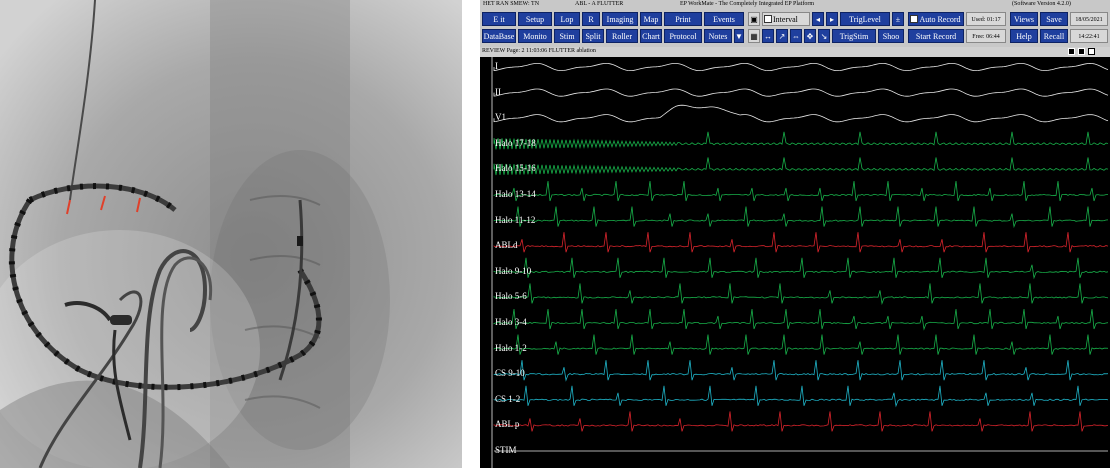  Describe the element at coordinates (515, 194) in the screenshot. I see `channel-label: Halo 13-14` at that location.